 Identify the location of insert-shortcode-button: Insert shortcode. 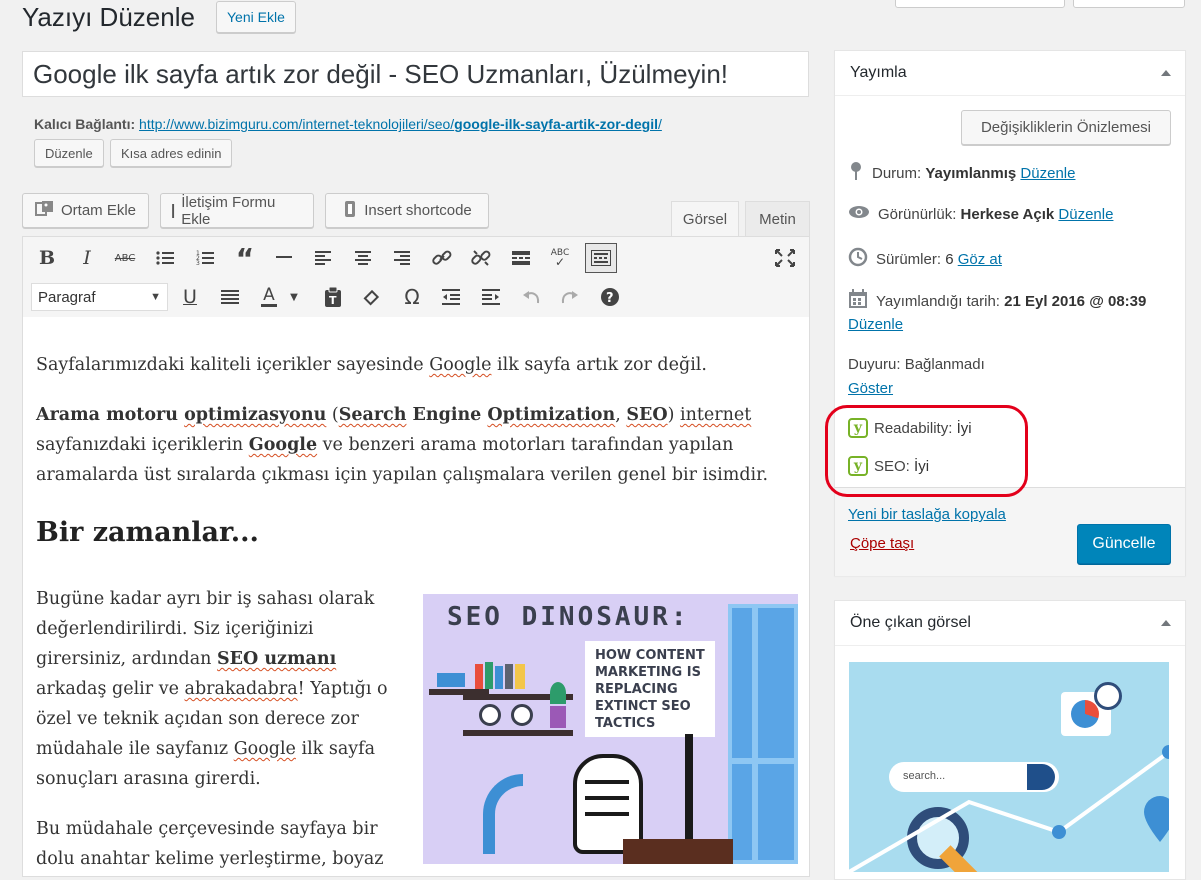
(407, 210).